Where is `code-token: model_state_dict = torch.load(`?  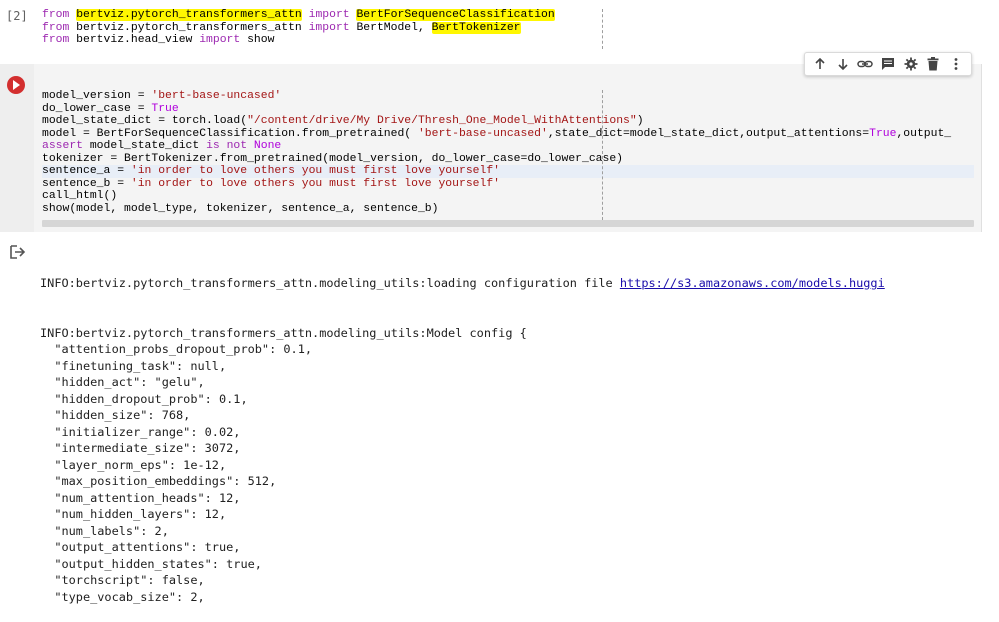 code-token: model_state_dict = torch.load( is located at coordinates (145, 121).